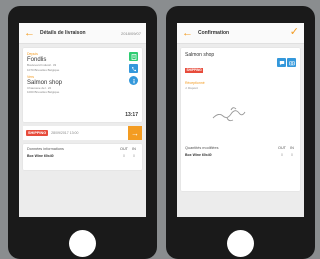 Image resolution: width=320 pixels, height=259 pixels. Describe the element at coordinates (43, 92) in the screenshot. I see `recipient-address-line2: 1000 Bruxelles Belgique` at that location.